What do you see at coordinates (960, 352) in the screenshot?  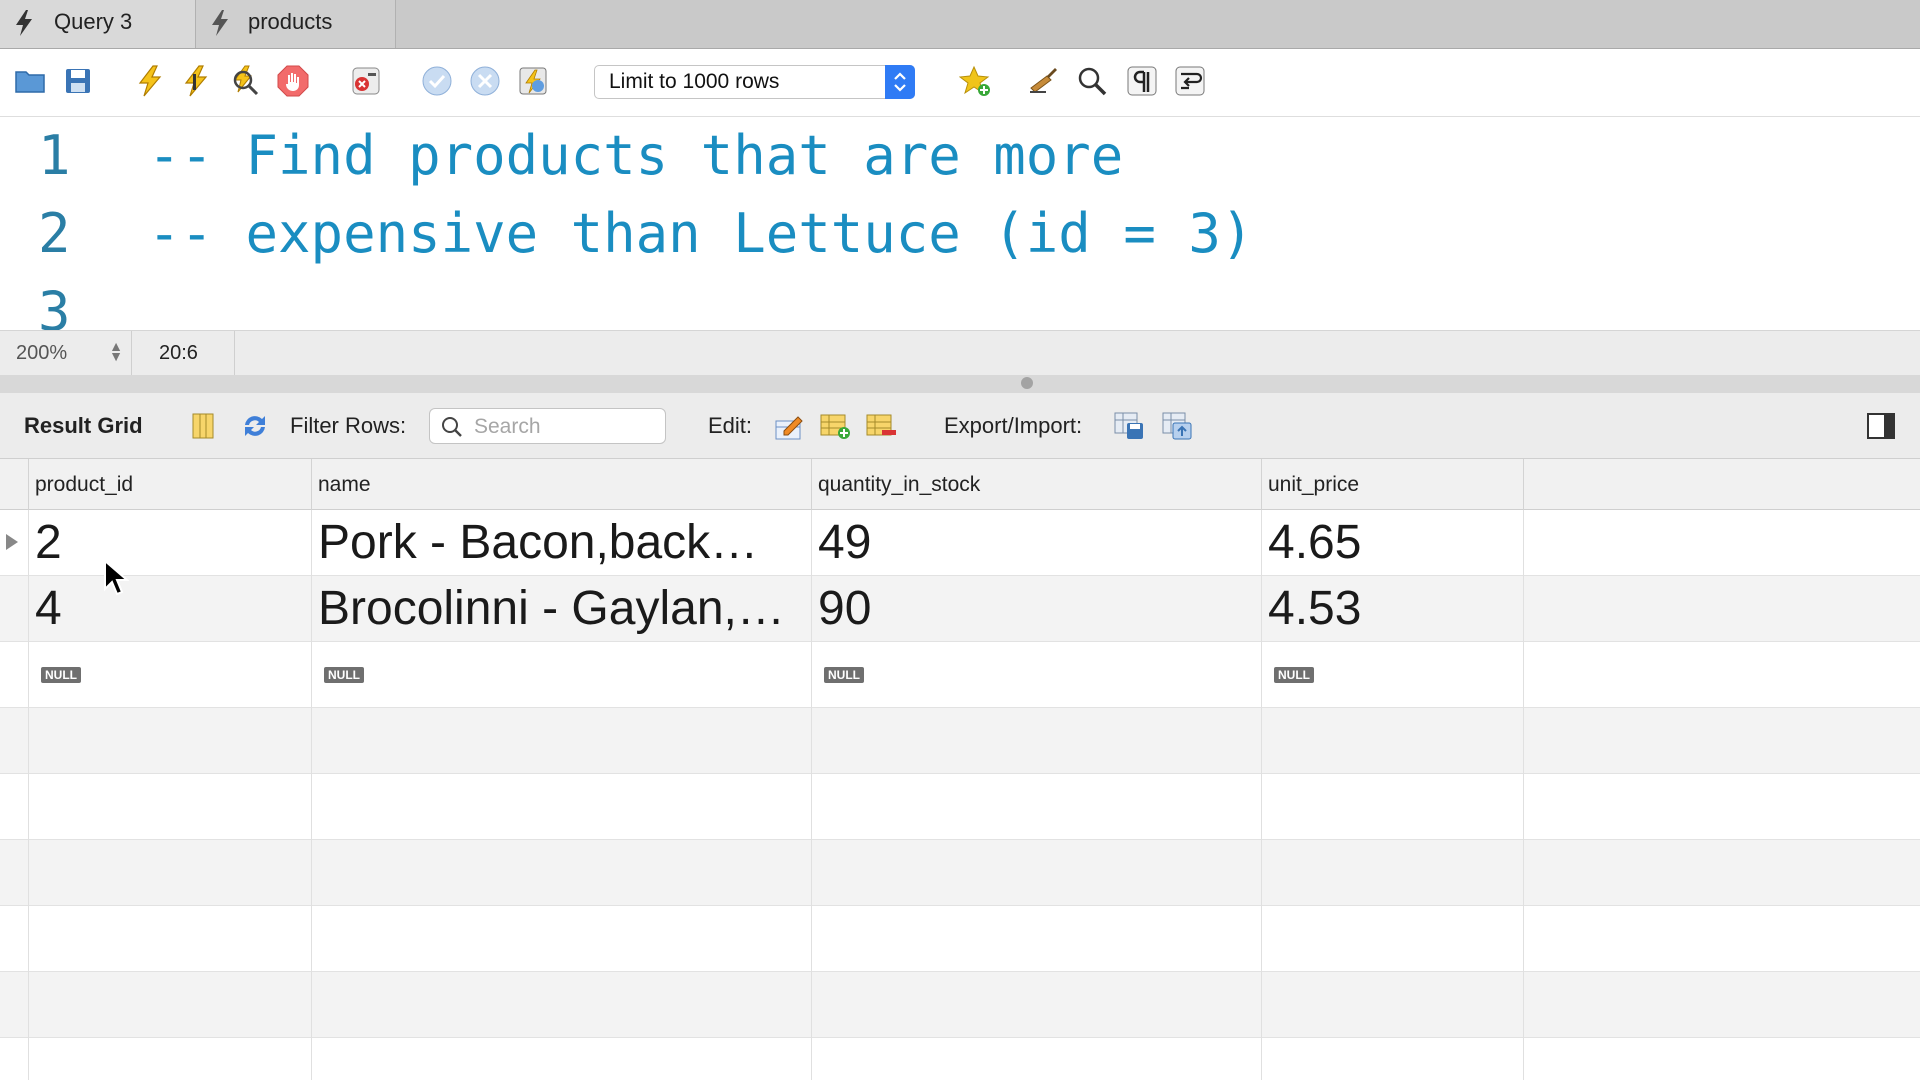 I see `editor-status-bar: 200% ▲ ▼ 20:6` at bounding box center [960, 352].